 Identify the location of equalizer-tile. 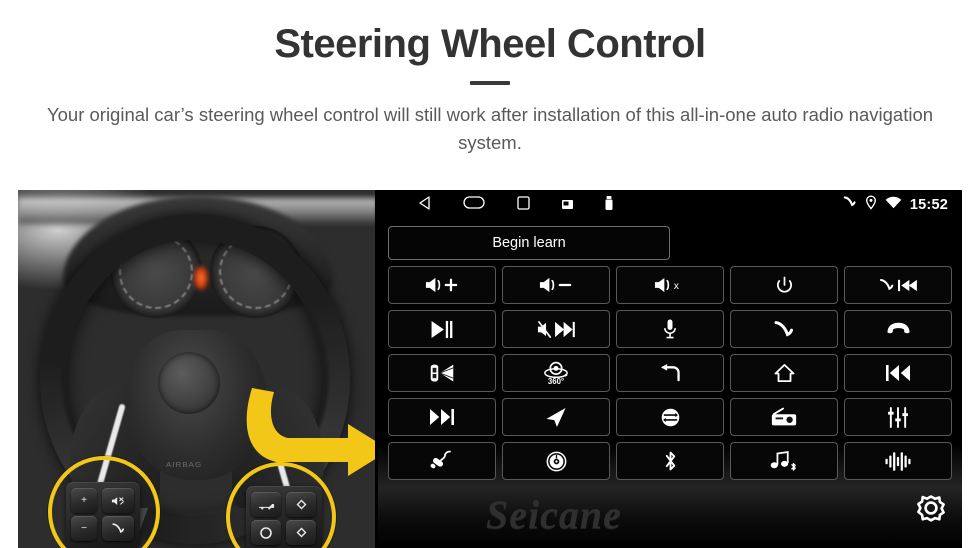
(898, 417).